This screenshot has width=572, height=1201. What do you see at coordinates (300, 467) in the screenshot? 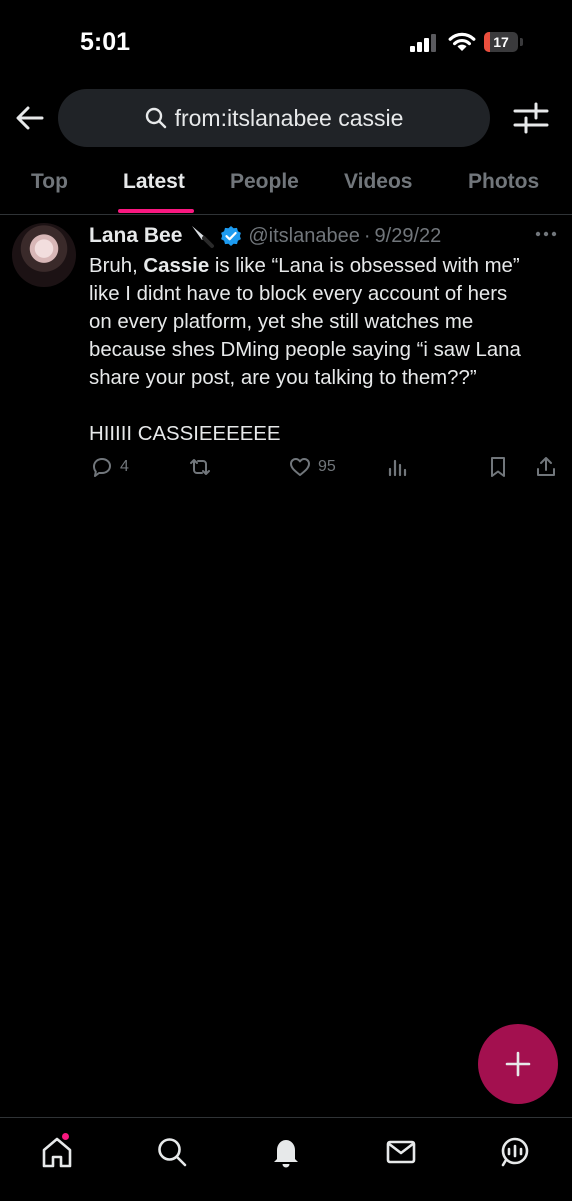
I see `heart-icon` at bounding box center [300, 467].